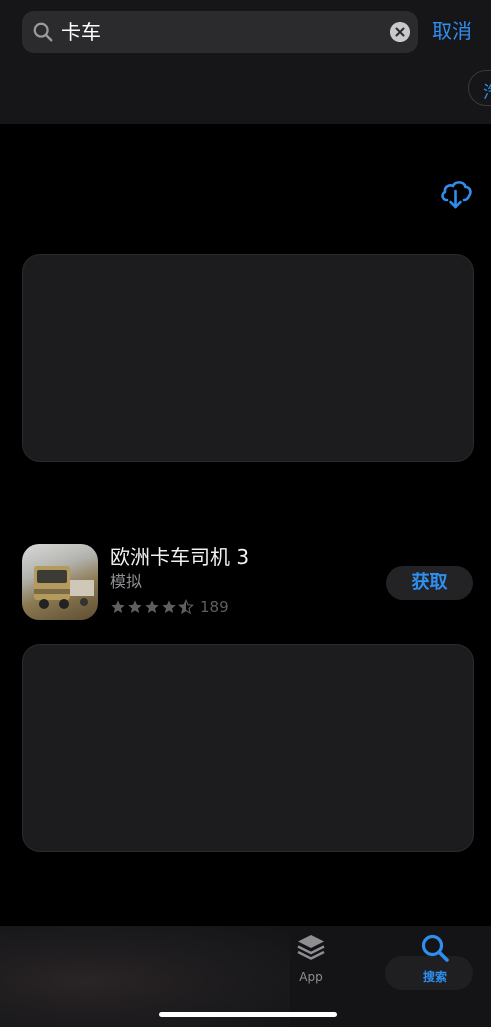 This screenshot has height=1027, width=491. What do you see at coordinates (479, 88) in the screenshot?
I see `suggestion-chip: 汽` at bounding box center [479, 88].